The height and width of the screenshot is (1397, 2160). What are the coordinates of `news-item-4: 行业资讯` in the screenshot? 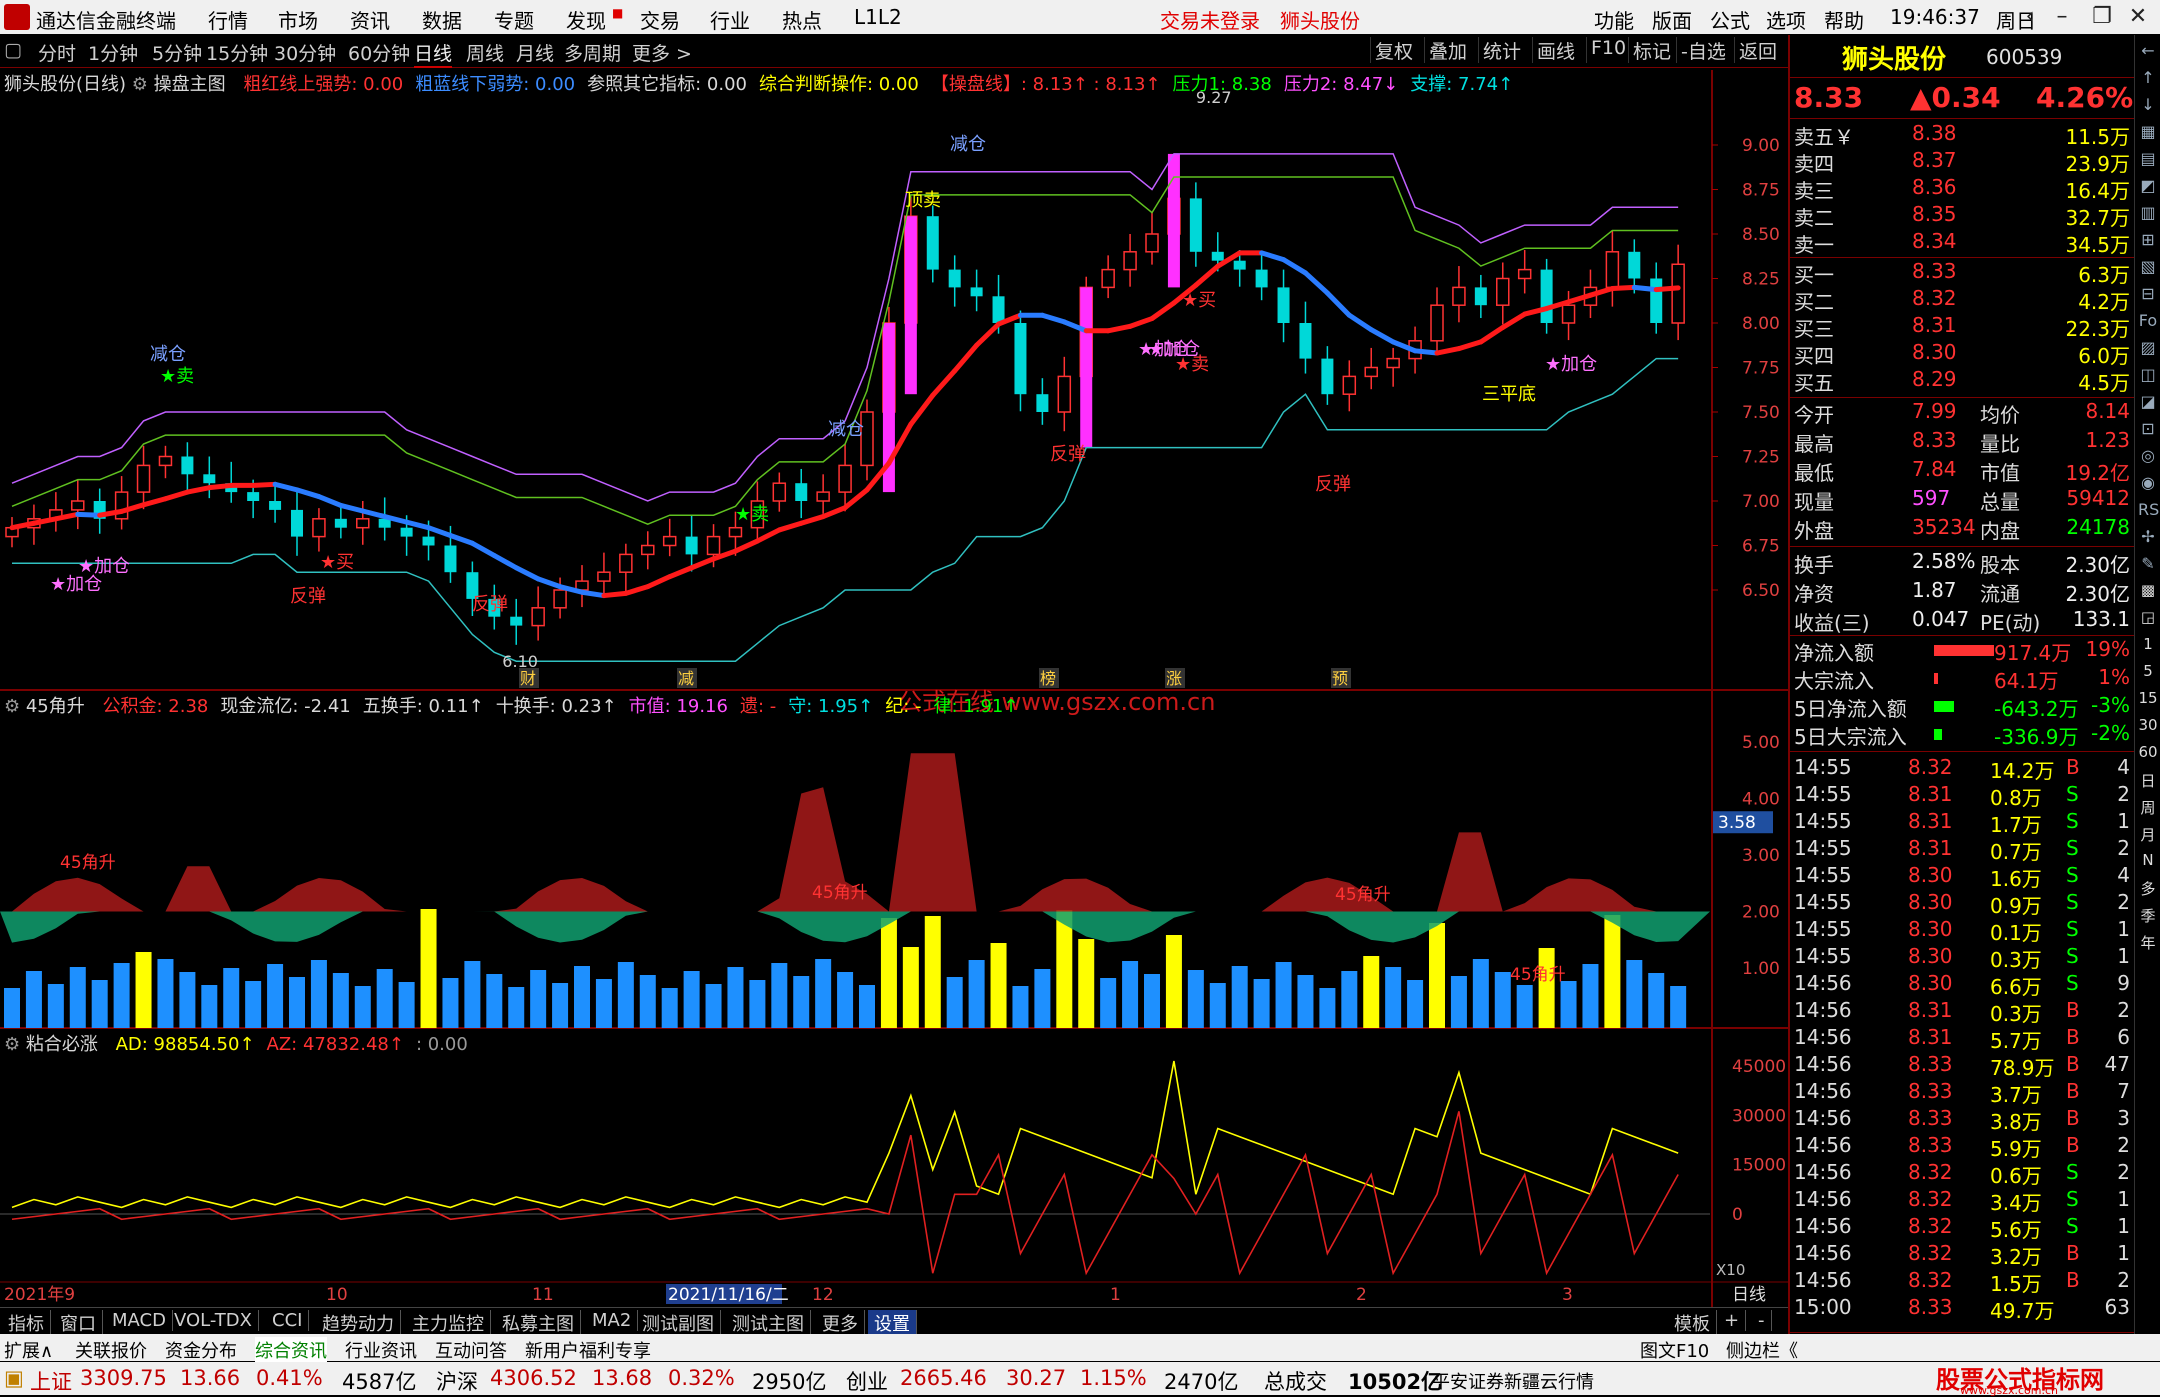 It's located at (381, 1350).